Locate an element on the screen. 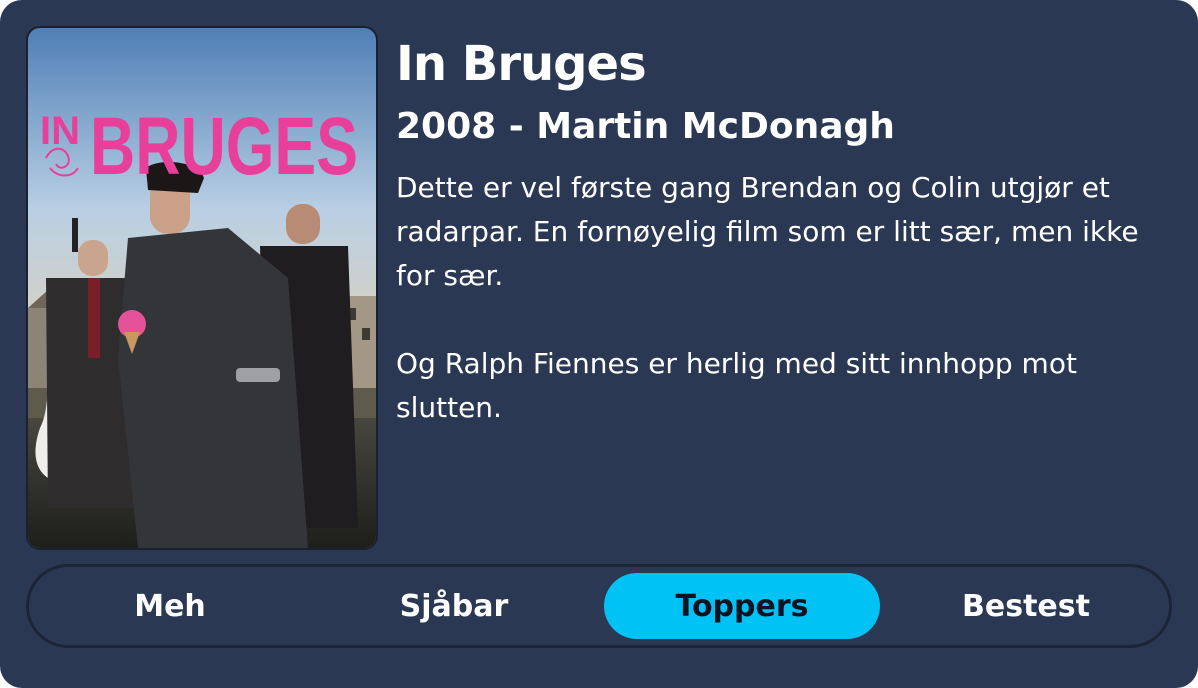 This screenshot has height=688, width=1198. rating-option-meh: Meh is located at coordinates (170, 606).